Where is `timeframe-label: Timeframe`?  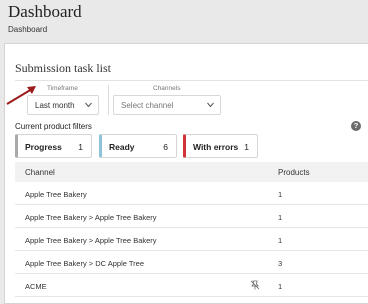 timeframe-label: Timeframe is located at coordinates (62, 88).